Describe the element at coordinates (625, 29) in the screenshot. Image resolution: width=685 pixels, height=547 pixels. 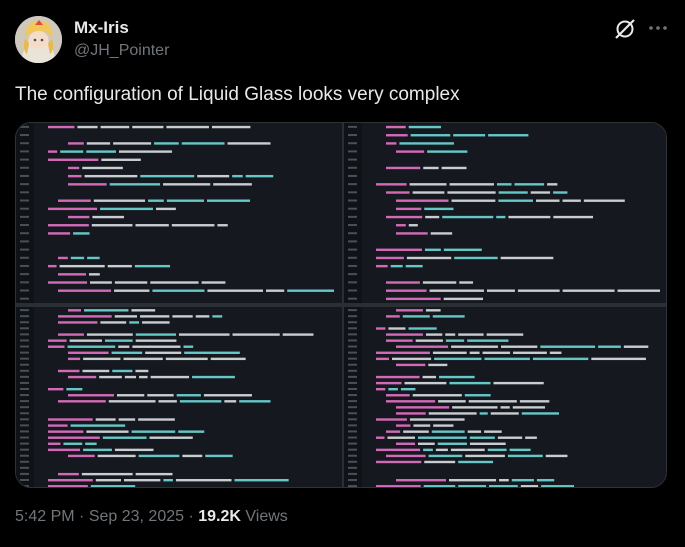
I see `grok-icon` at that location.